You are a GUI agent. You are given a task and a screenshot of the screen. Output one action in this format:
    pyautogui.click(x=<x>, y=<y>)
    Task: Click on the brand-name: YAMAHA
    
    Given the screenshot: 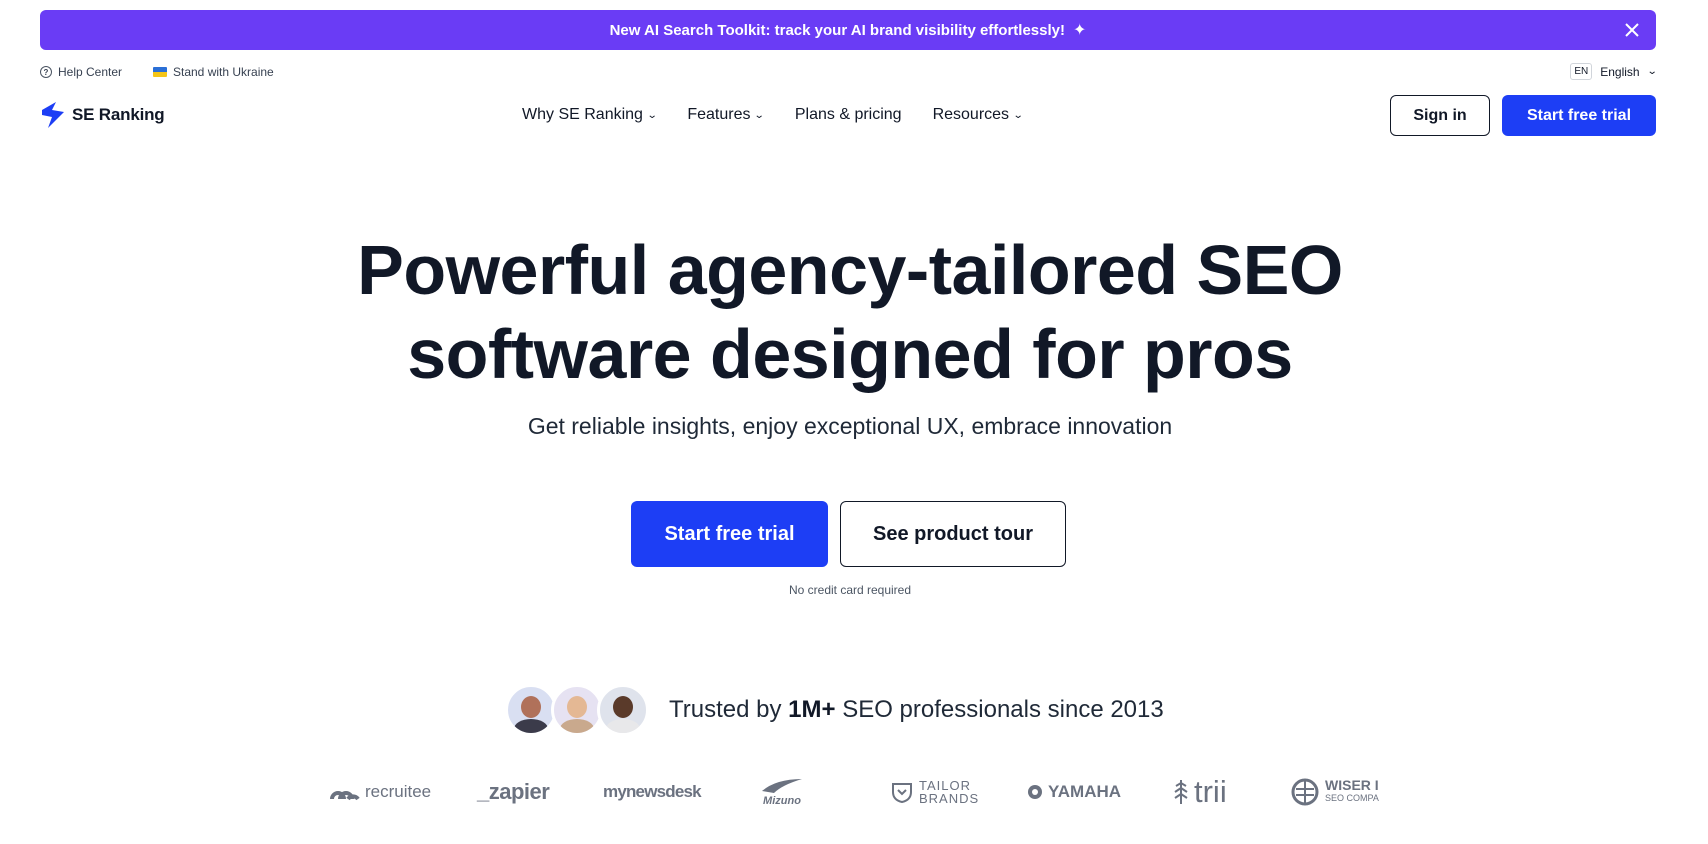 What is the action you would take?
    pyautogui.click(x=1085, y=791)
    